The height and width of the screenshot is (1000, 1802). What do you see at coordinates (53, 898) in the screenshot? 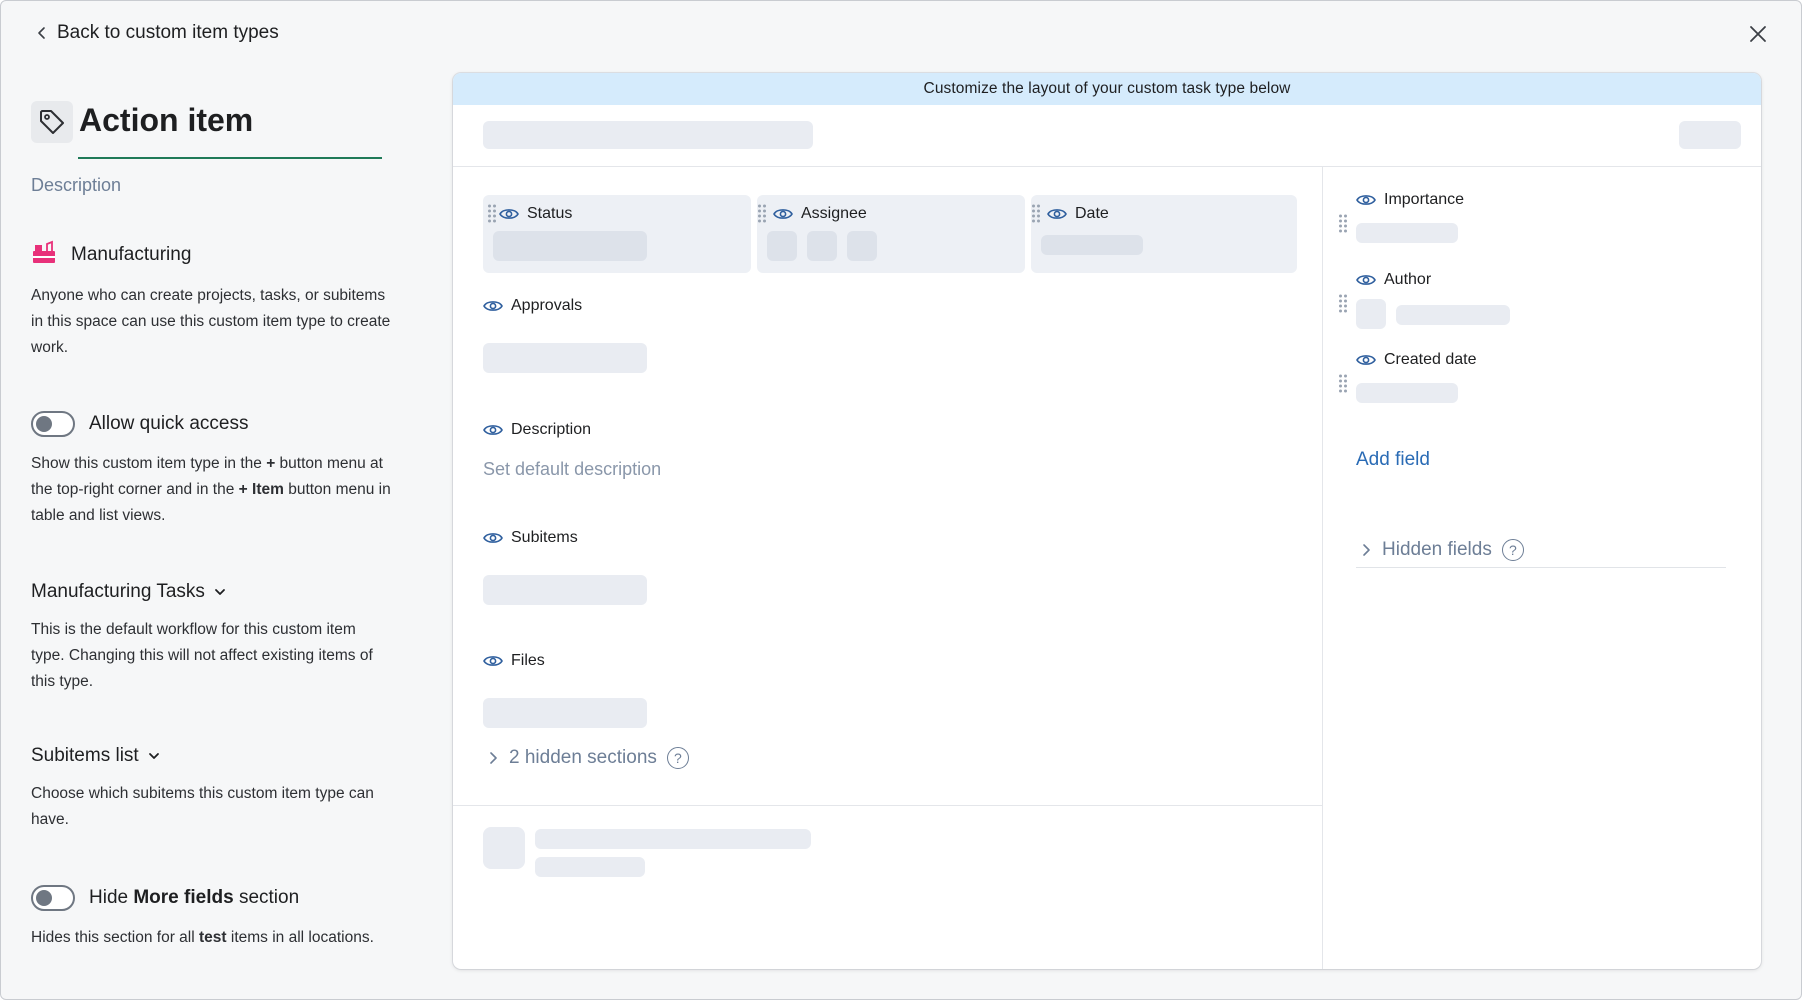
I see `hide-more-fields-toggle` at bounding box center [53, 898].